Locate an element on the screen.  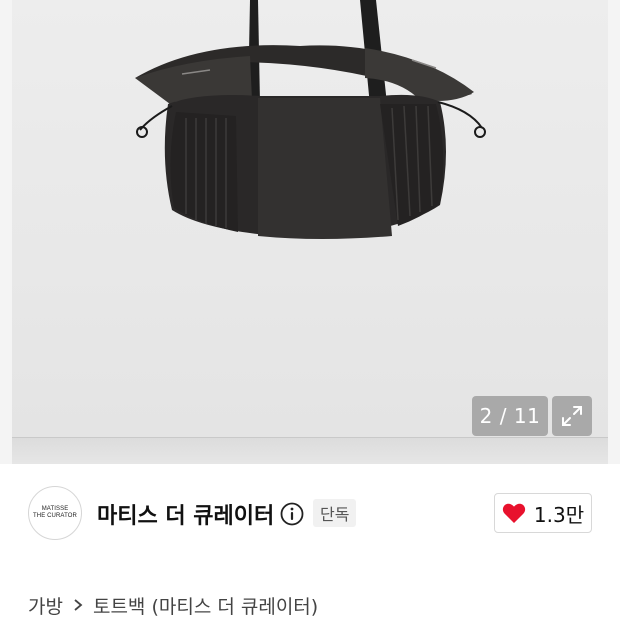
breadcrumb: 가방 토트백 (마티스 더 큐레이터) is located at coordinates (173, 605).